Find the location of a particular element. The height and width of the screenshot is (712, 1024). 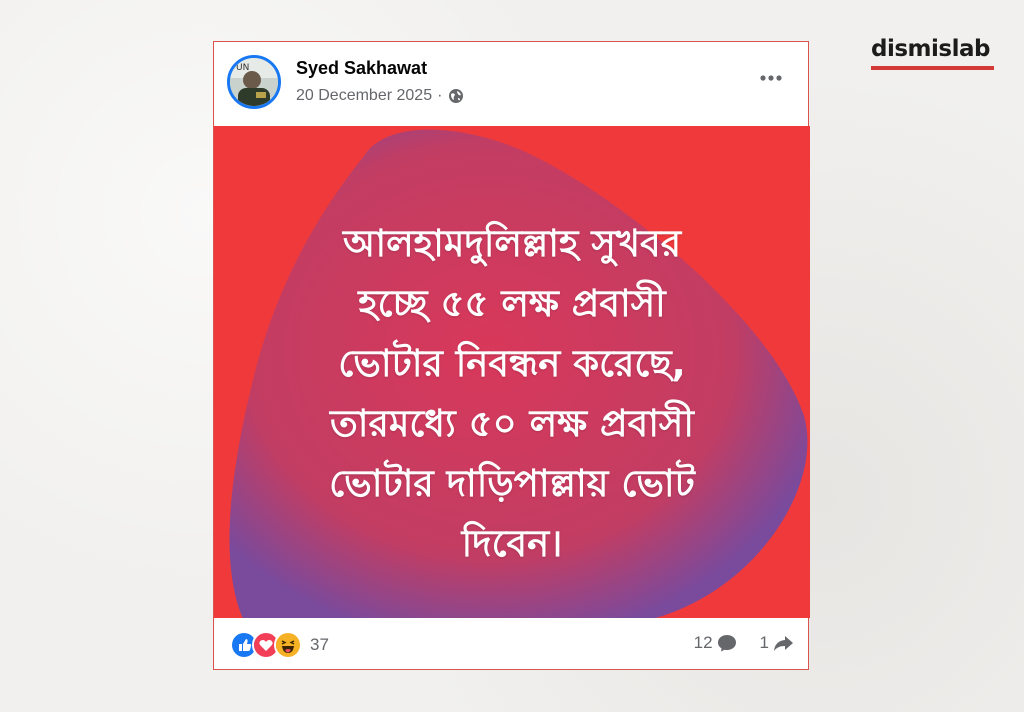

post-meta: 20 December 2025 · is located at coordinates (380, 96).